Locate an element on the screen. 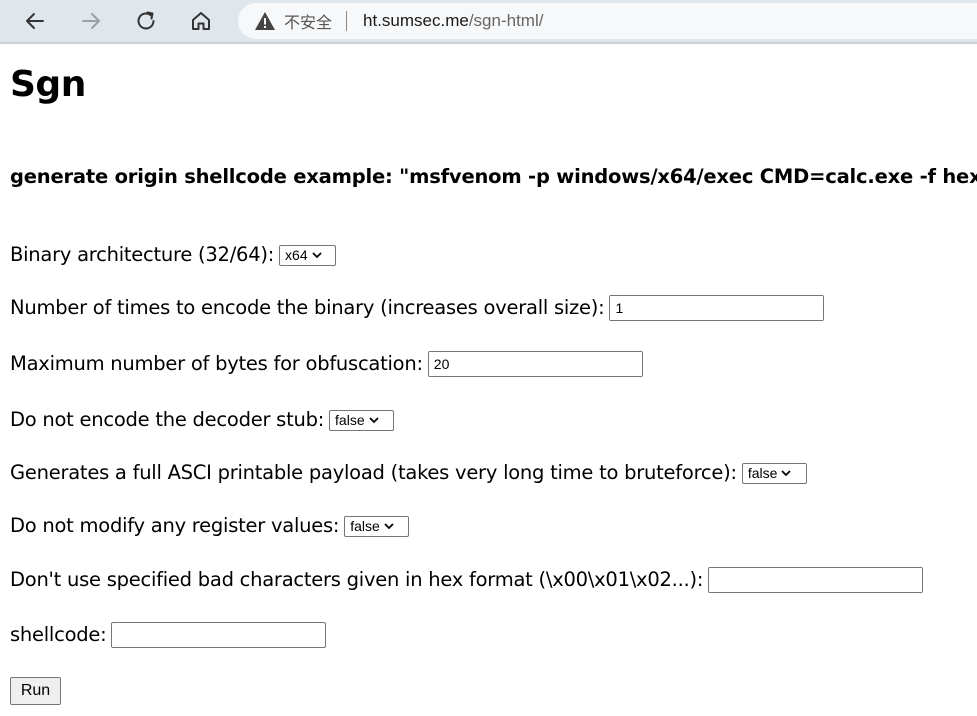 The height and width of the screenshot is (716, 977). run-button: Run is located at coordinates (35, 691).